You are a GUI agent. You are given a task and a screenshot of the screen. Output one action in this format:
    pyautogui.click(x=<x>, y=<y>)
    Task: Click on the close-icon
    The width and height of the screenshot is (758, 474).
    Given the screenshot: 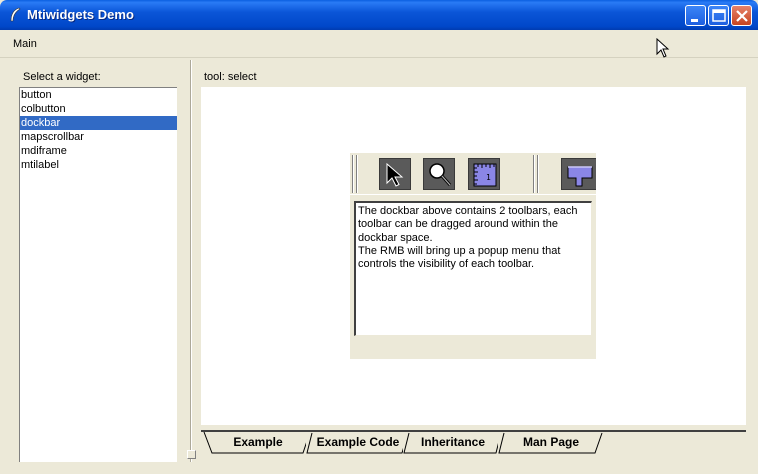 What is the action you would take?
    pyautogui.click(x=742, y=16)
    